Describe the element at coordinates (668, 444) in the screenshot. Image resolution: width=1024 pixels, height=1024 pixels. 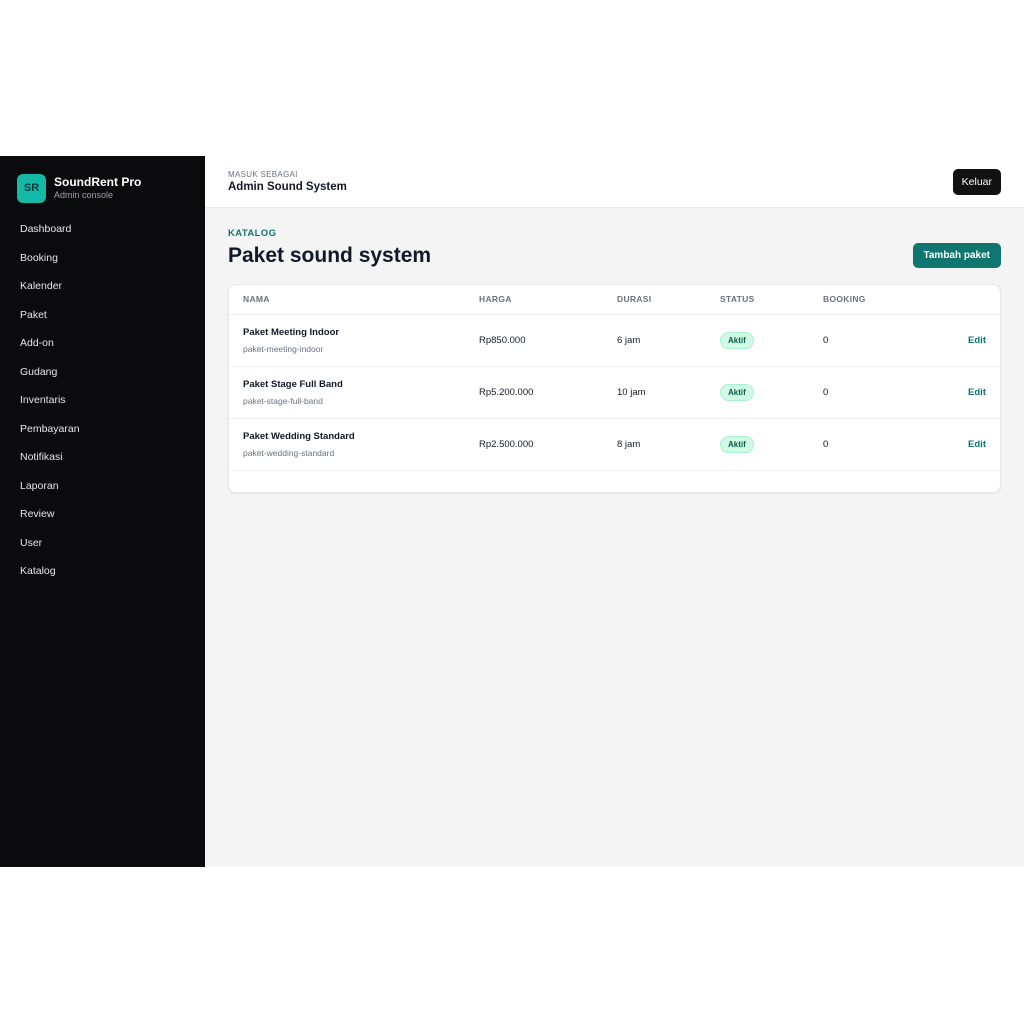
I see `package-duration: 8 jam` at that location.